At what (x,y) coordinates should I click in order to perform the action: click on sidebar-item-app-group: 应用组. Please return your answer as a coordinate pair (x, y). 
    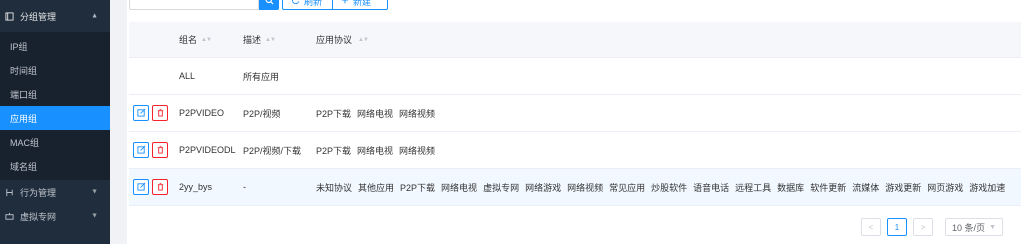
    Looking at the image, I should click on (55, 118).